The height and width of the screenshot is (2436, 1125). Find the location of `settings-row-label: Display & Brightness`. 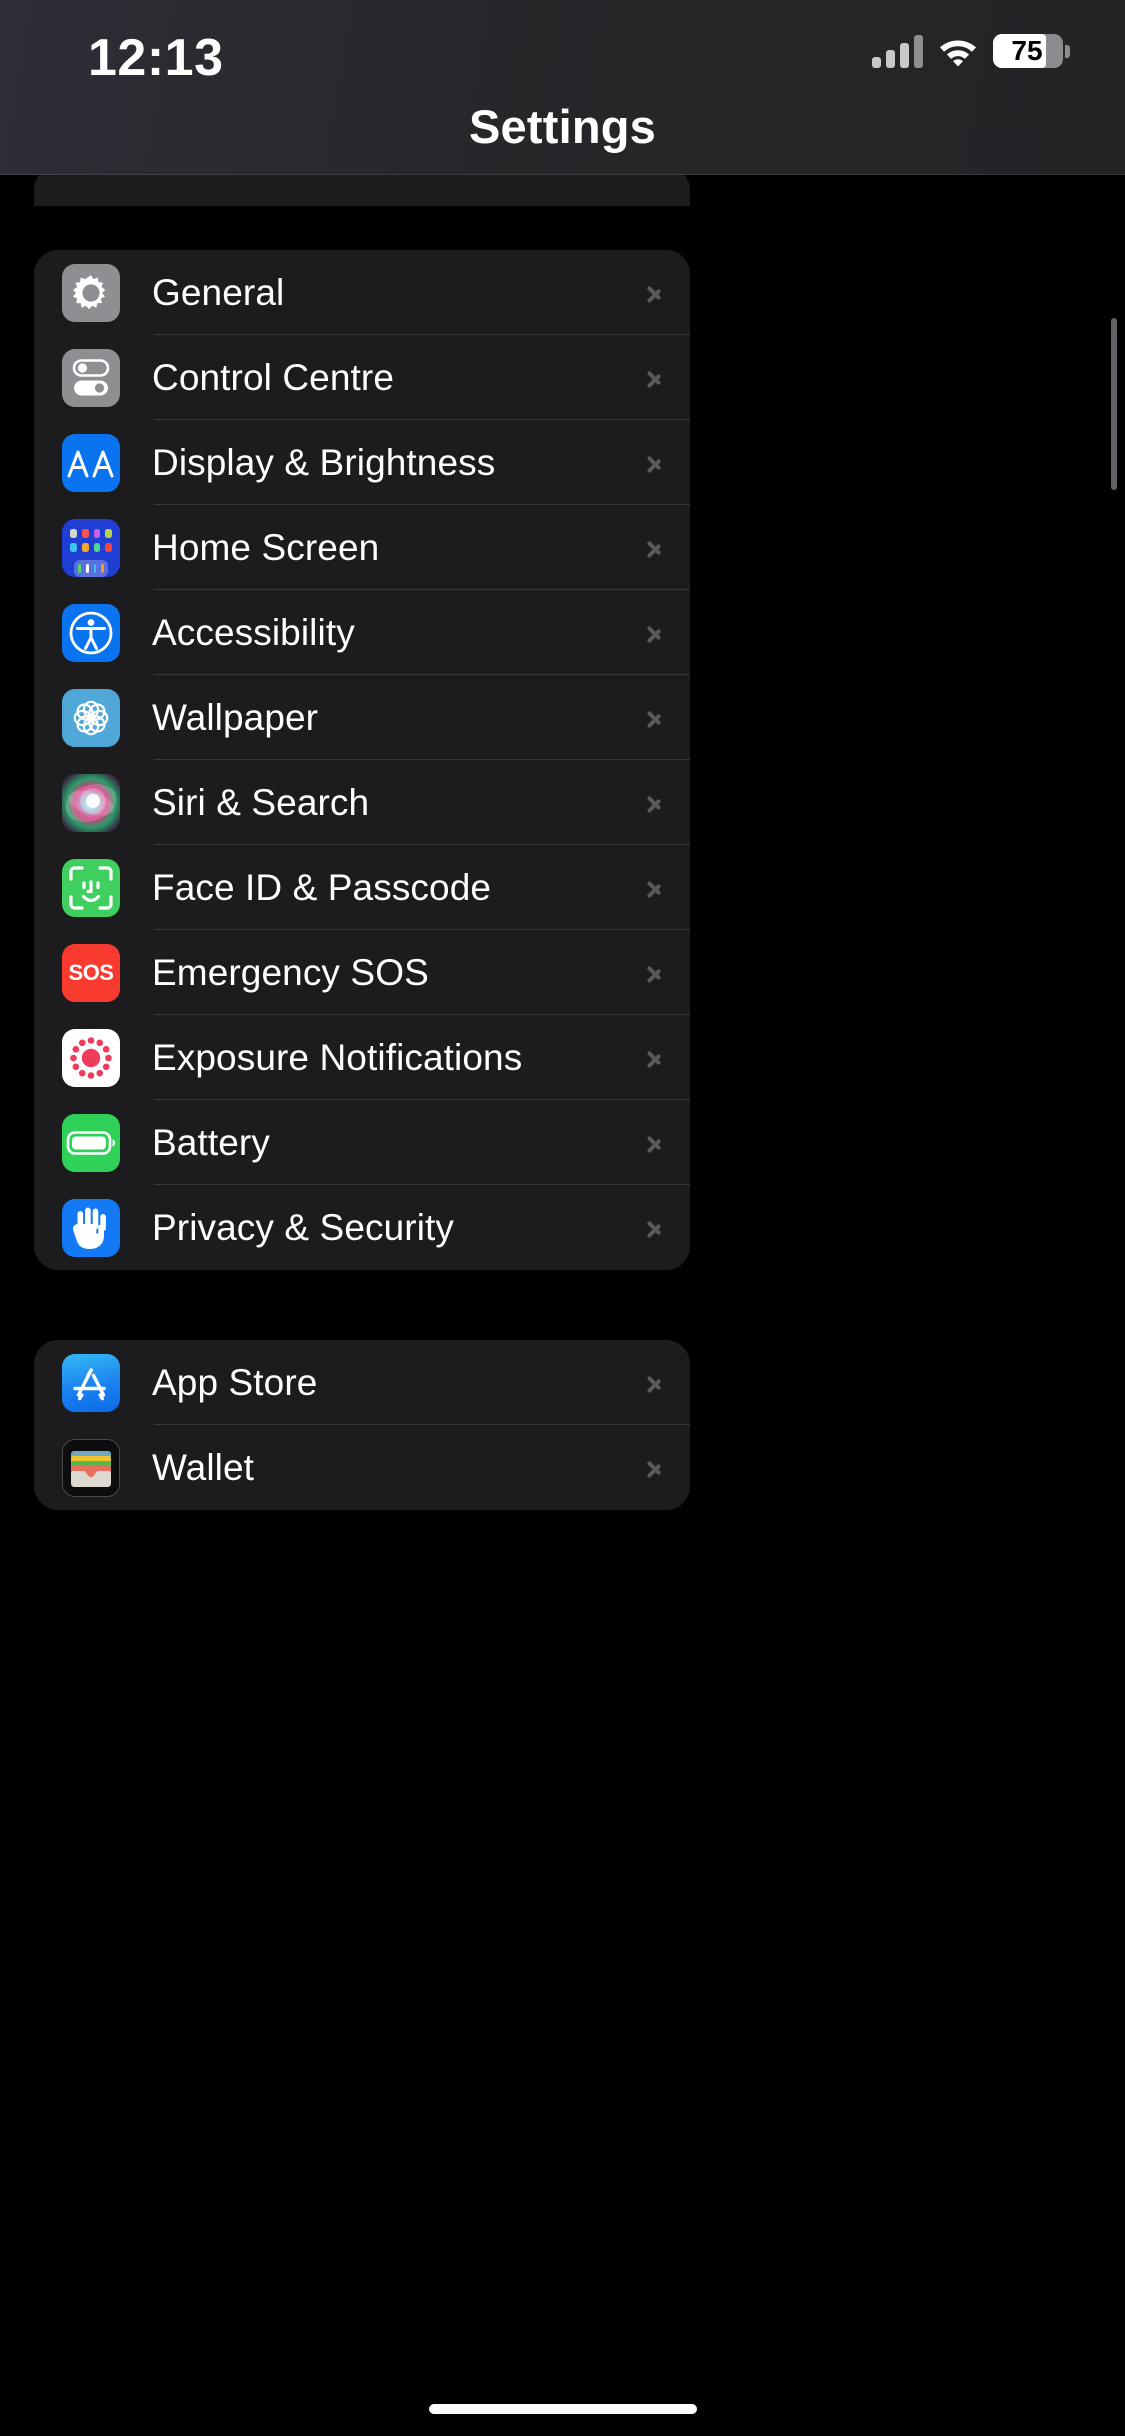

settings-row-label: Display & Brightness is located at coordinates (324, 462).